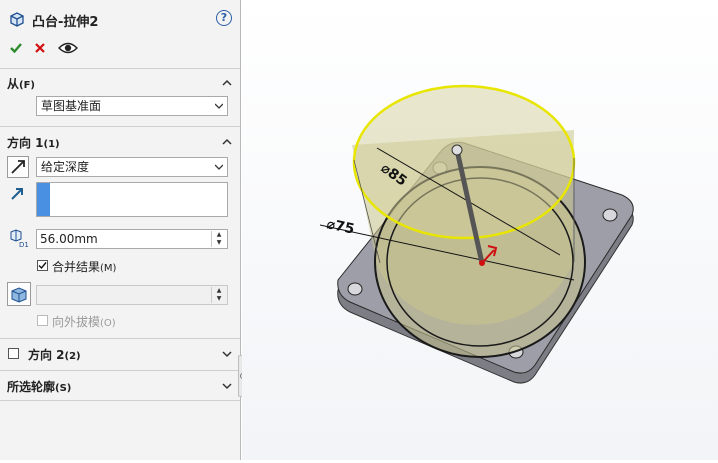 This screenshot has width=718, height=463. What do you see at coordinates (132, 106) in the screenshot?
I see `start-condition-select: 草图基准面` at bounding box center [132, 106].